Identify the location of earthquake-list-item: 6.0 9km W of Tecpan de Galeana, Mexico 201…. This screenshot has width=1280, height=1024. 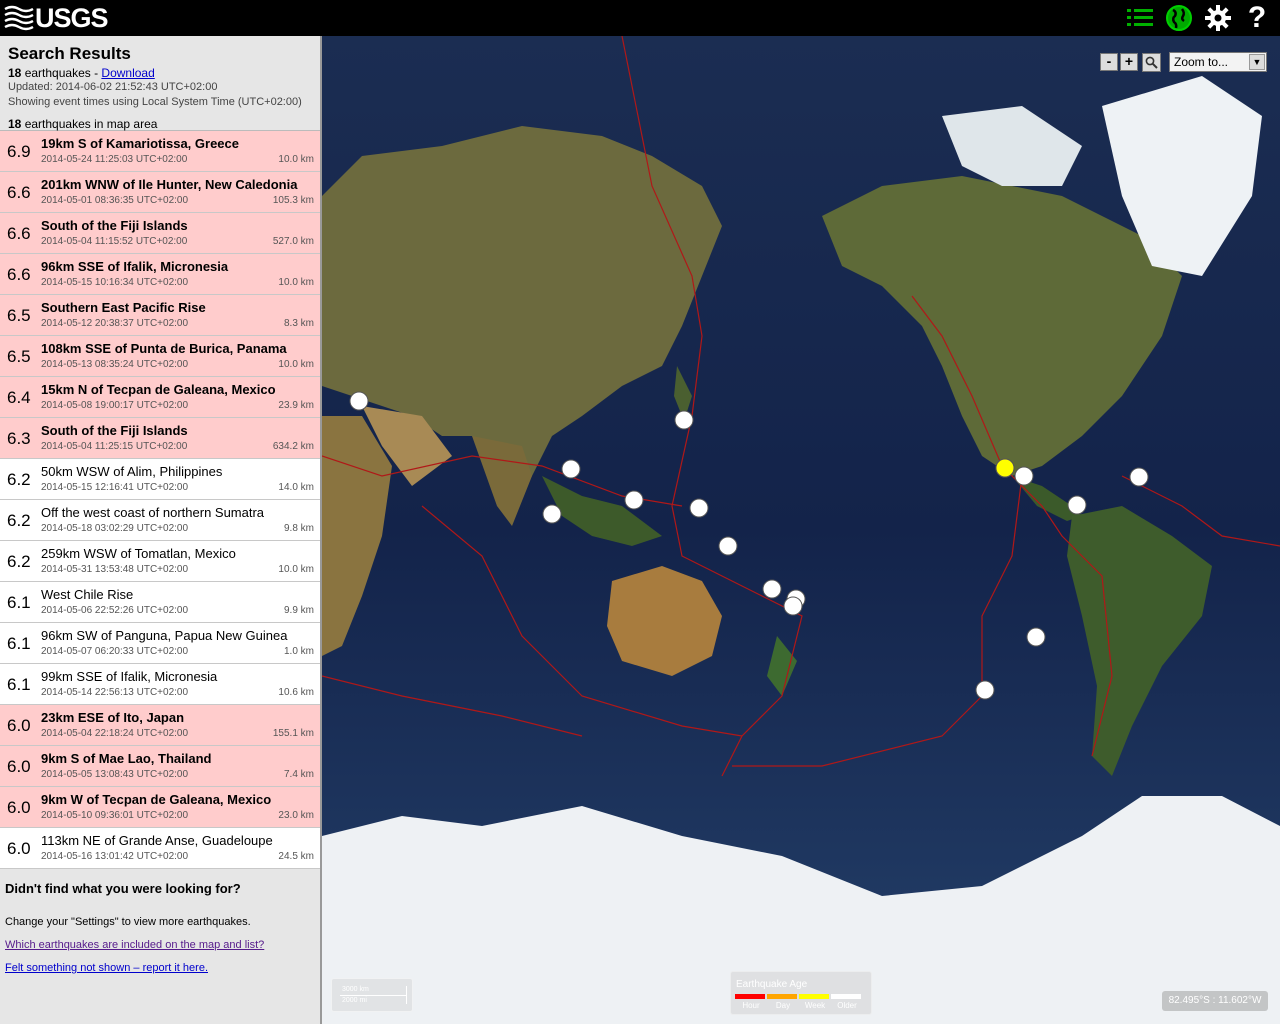
(160, 807).